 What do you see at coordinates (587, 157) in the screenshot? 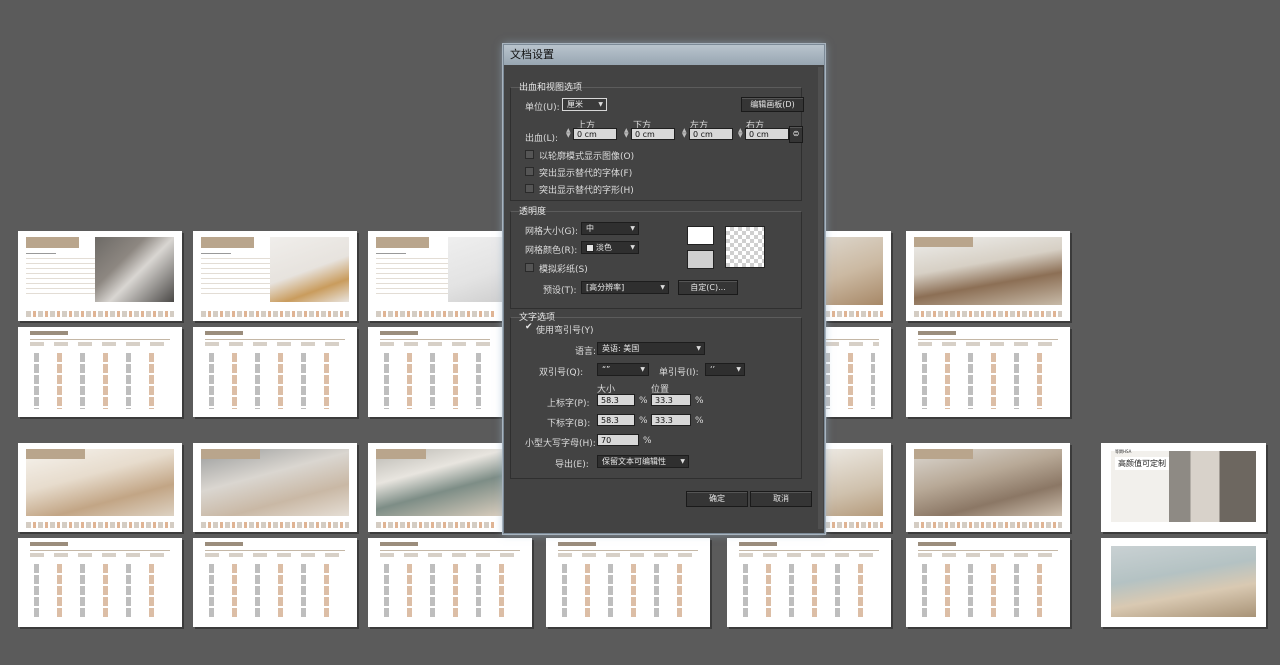
I see `outline-images-label: 以轮廓模式显示图像(O)` at bounding box center [587, 157].